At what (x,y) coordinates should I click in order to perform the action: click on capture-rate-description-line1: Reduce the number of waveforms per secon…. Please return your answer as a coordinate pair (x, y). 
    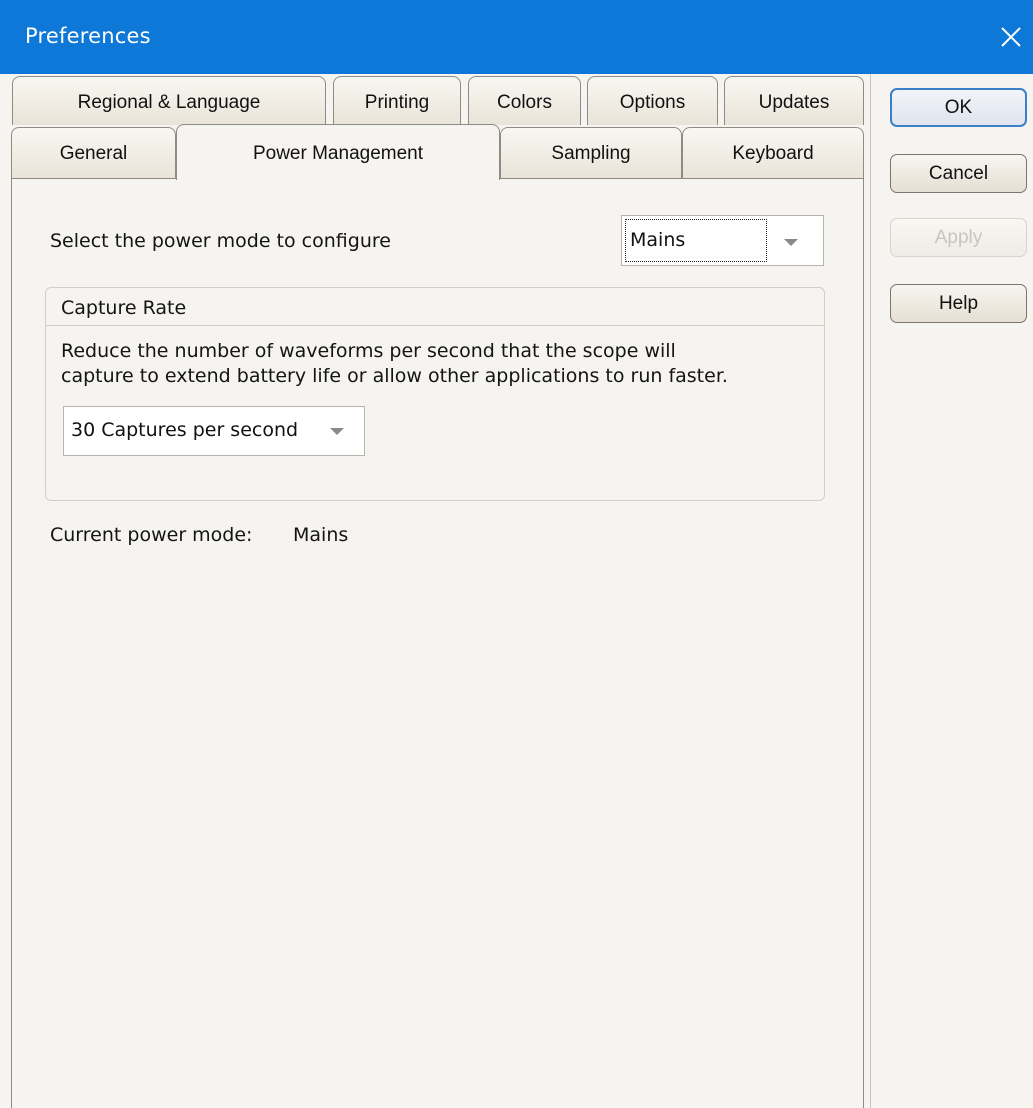
    Looking at the image, I should click on (368, 351).